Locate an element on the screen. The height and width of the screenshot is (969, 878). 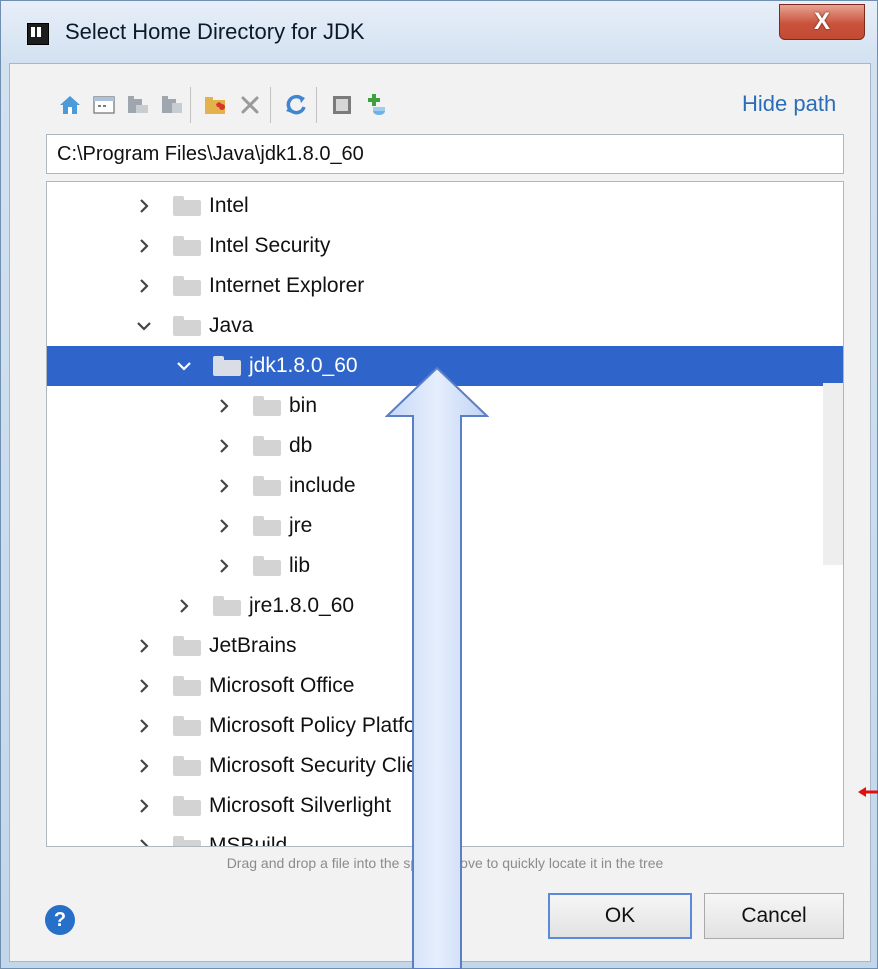
close-icon: X is located at coordinates (821, 21).